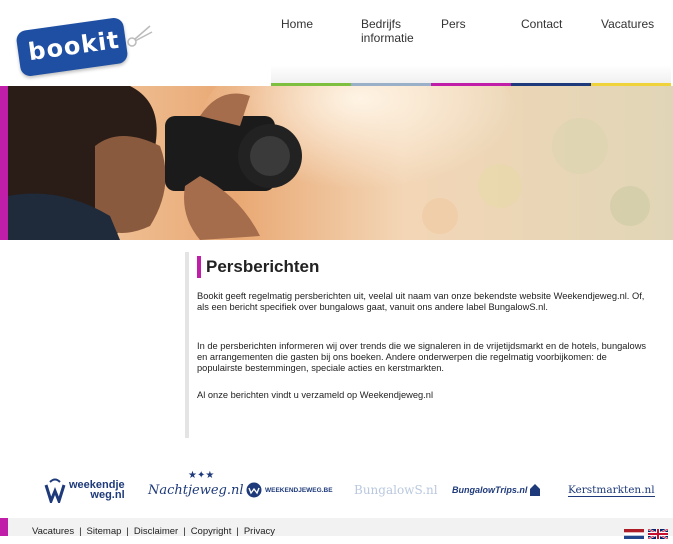 This screenshot has height=544, width=673. Describe the element at coordinates (628, 24) in the screenshot. I see `nav-vacatures-label: Vacatures` at that location.